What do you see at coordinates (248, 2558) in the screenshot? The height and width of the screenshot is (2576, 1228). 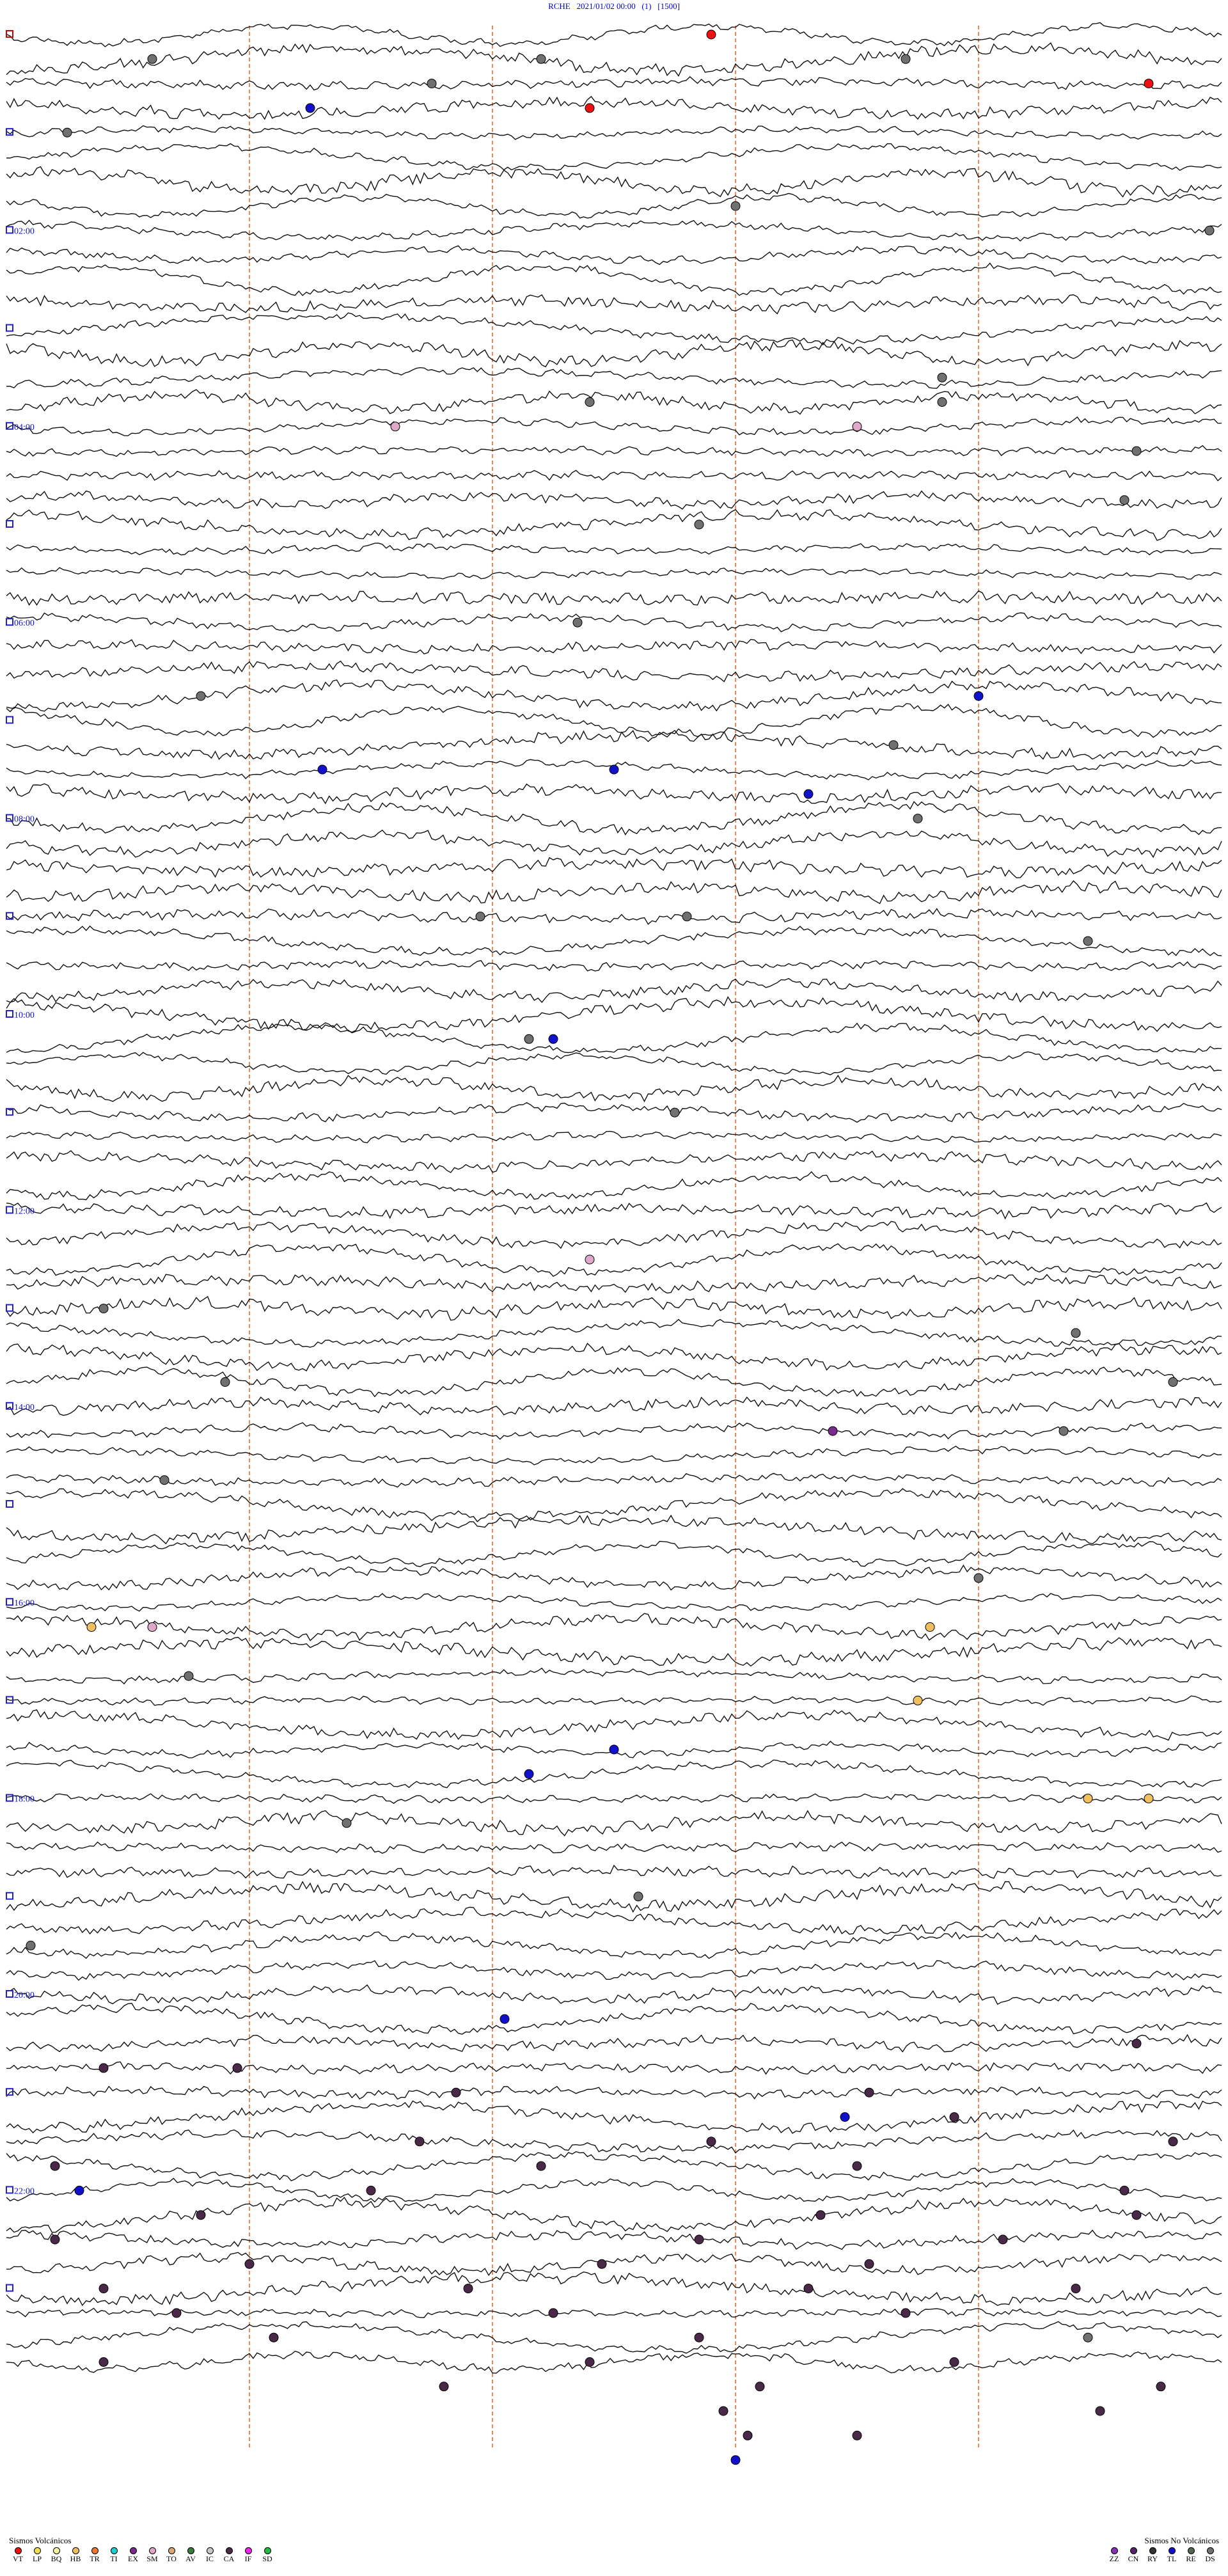 I see `legend-code-label: IF` at bounding box center [248, 2558].